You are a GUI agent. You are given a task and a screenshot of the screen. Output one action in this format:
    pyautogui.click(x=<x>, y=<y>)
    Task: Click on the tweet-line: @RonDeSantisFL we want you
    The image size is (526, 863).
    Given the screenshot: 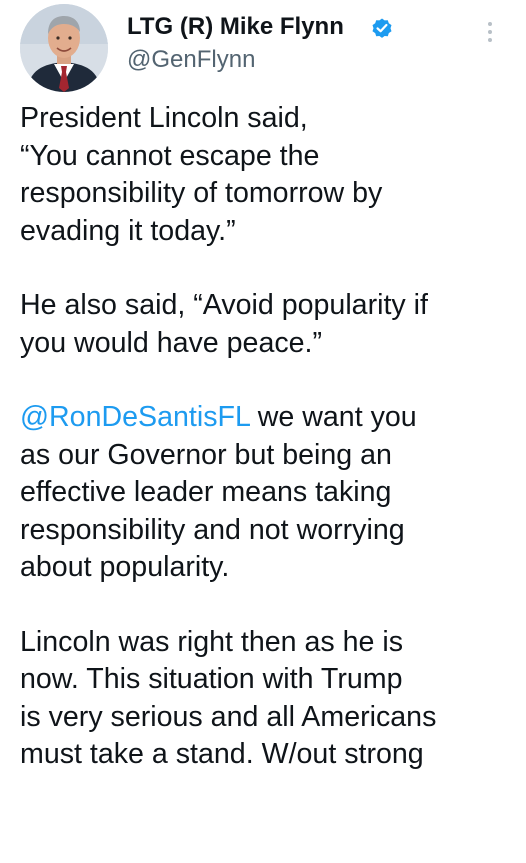 What is the action you would take?
    pyautogui.click(x=270, y=418)
    